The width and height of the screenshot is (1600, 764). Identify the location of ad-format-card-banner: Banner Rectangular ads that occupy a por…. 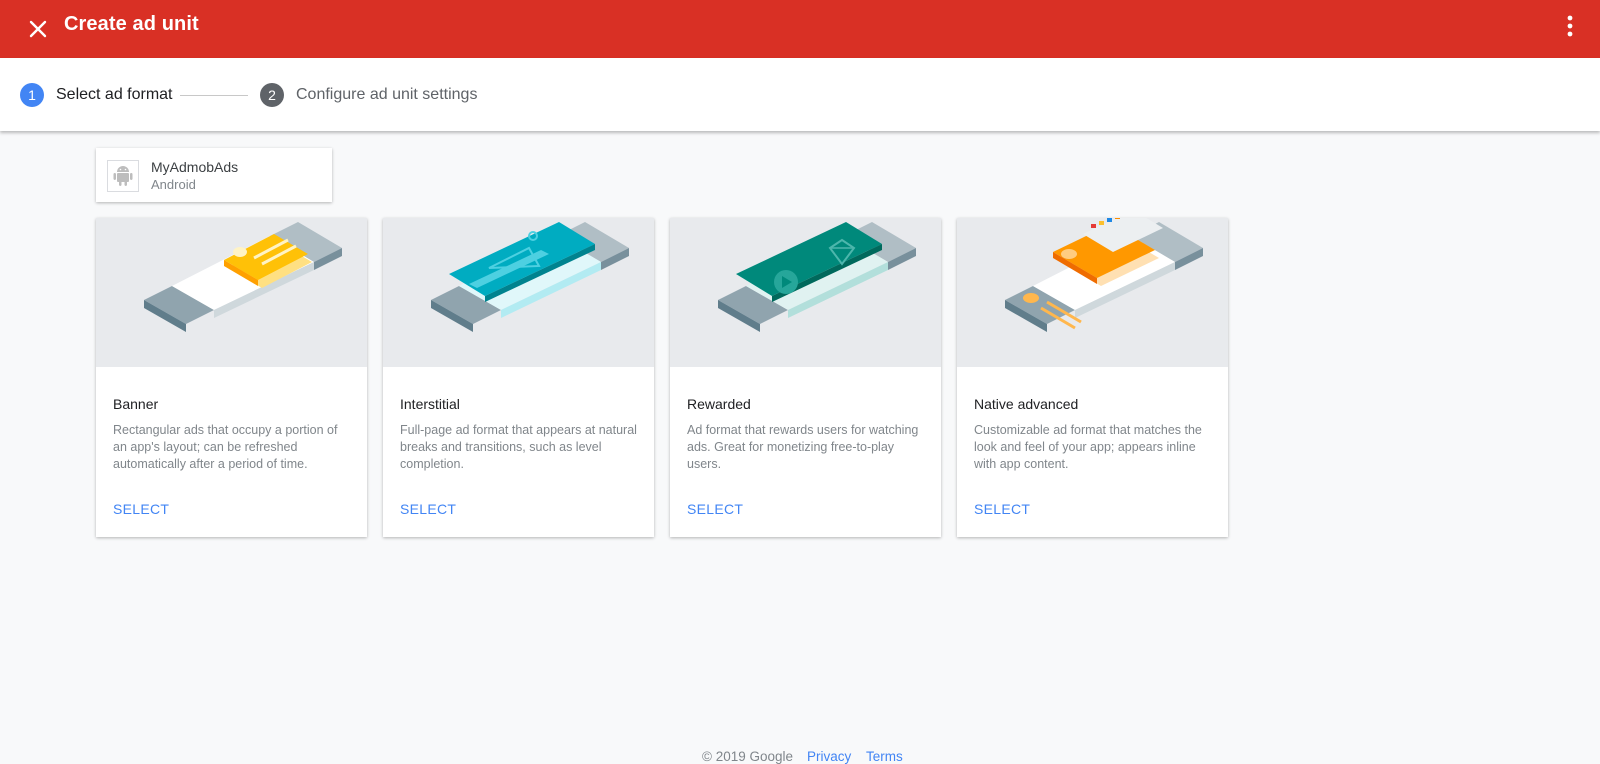
(231, 377).